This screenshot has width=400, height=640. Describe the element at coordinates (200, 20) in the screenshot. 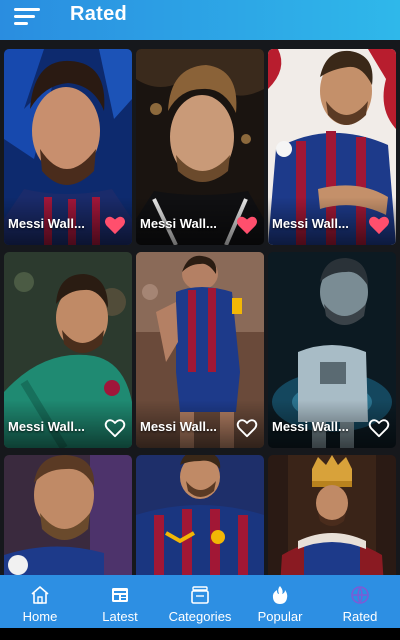

I see `app-bar: Rated` at that location.